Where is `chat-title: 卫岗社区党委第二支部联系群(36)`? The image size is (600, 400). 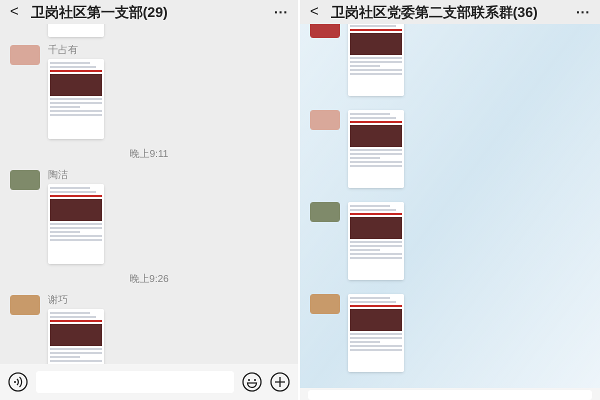 chat-title: 卫岗社区党委第二支部联系群(36) is located at coordinates (434, 12).